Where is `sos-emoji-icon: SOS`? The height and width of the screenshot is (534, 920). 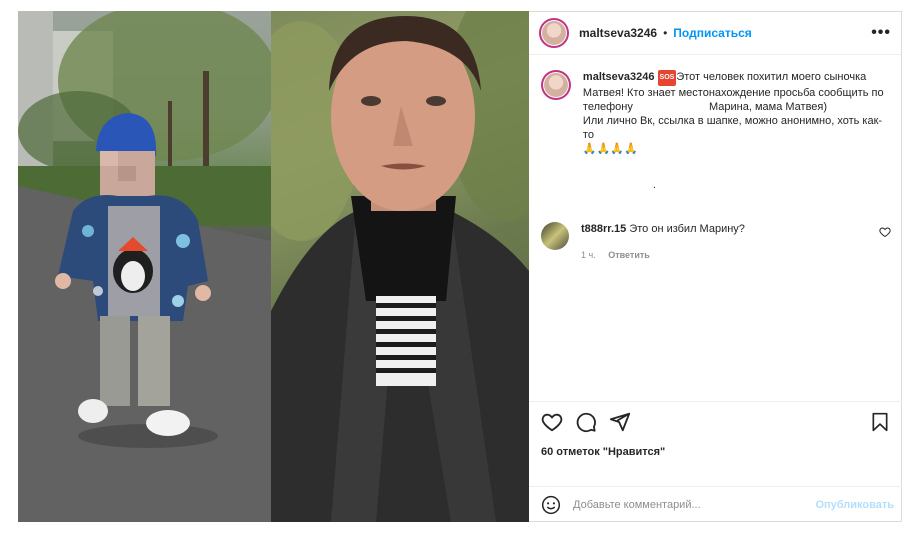
sos-emoji-icon: SOS is located at coordinates (667, 78).